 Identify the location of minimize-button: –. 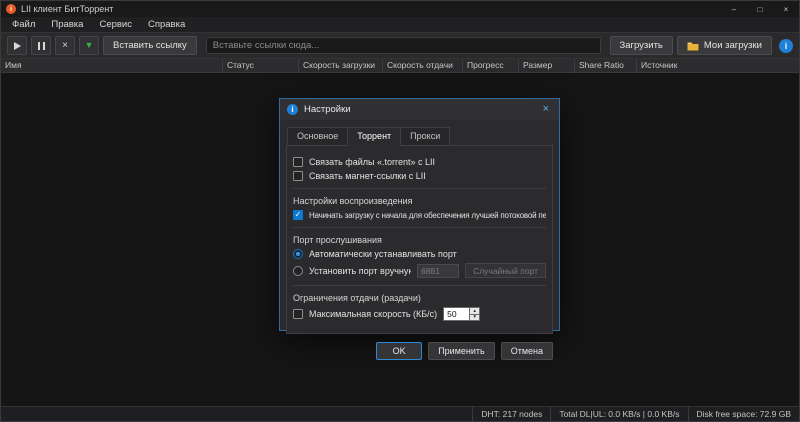
(734, 9).